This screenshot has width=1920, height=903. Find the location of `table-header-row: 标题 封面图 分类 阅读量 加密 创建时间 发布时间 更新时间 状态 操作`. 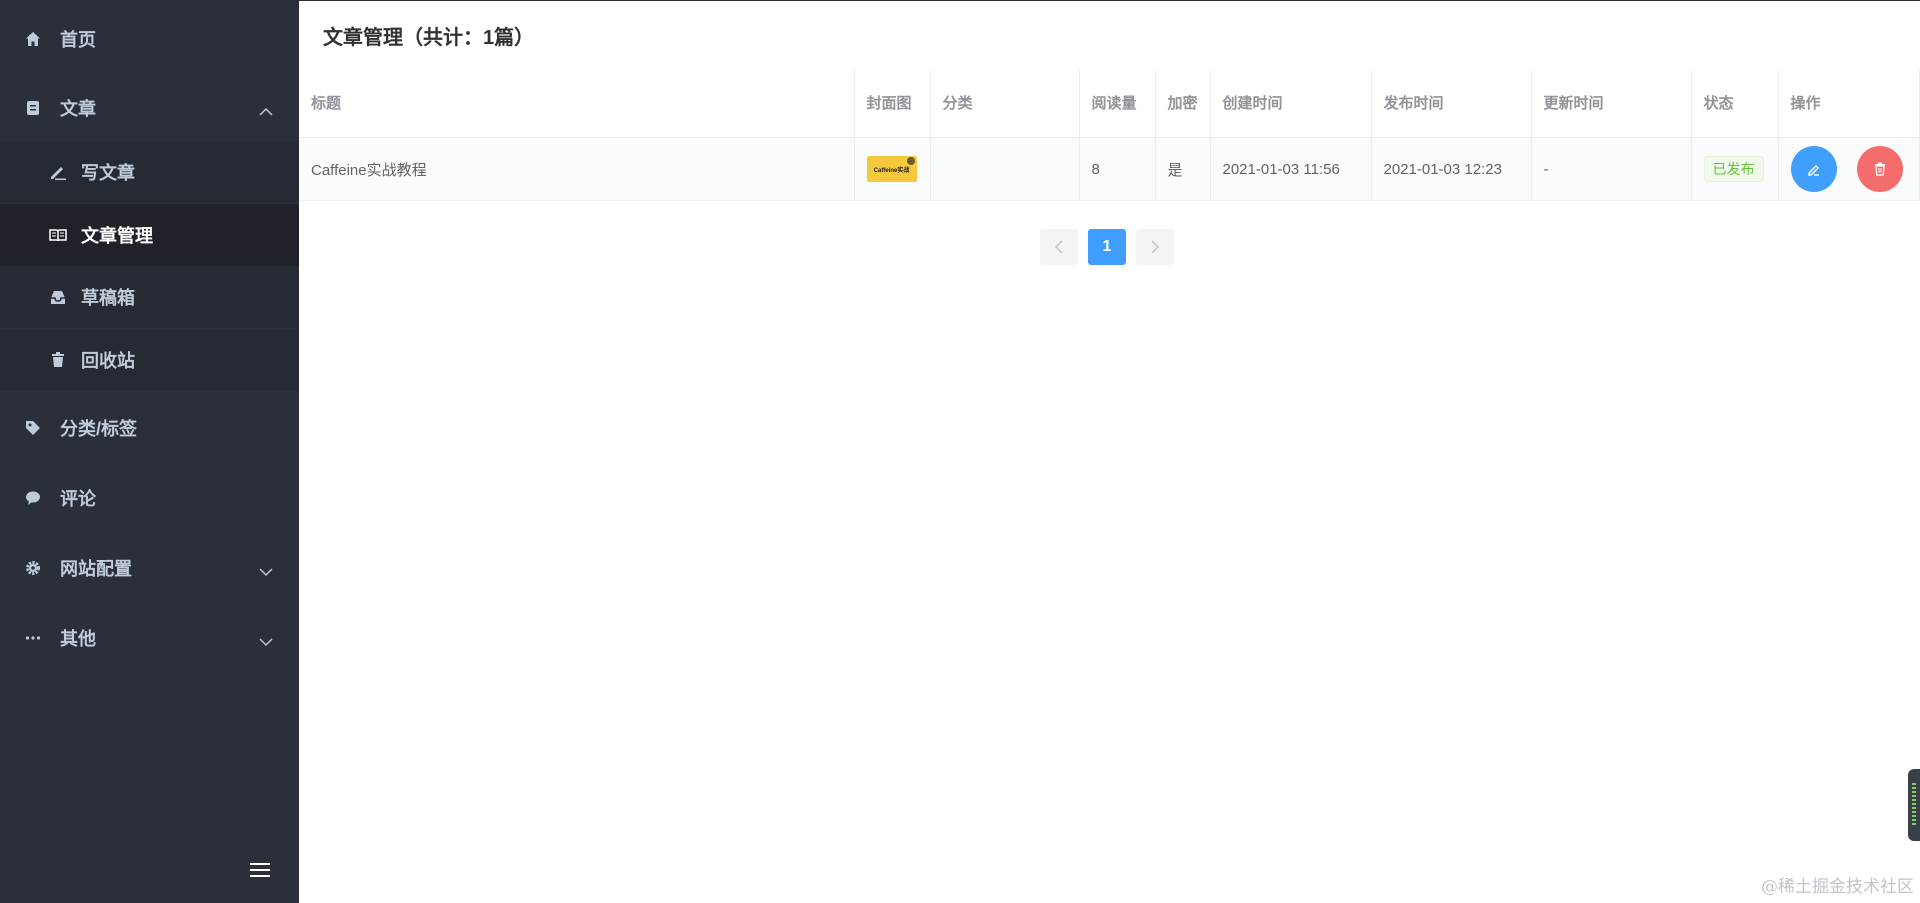

table-header-row: 标题 封面图 分类 阅读量 加密 创建时间 发布时间 更新时间 状态 操作 is located at coordinates (1109, 104).